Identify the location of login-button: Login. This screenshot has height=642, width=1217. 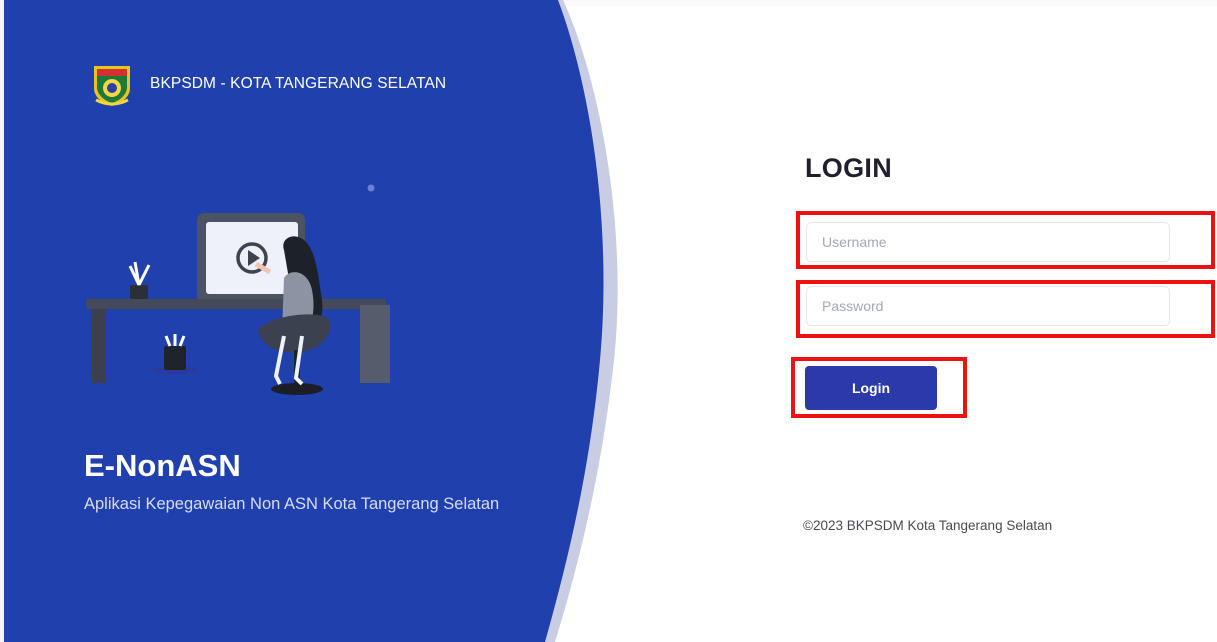
(871, 388).